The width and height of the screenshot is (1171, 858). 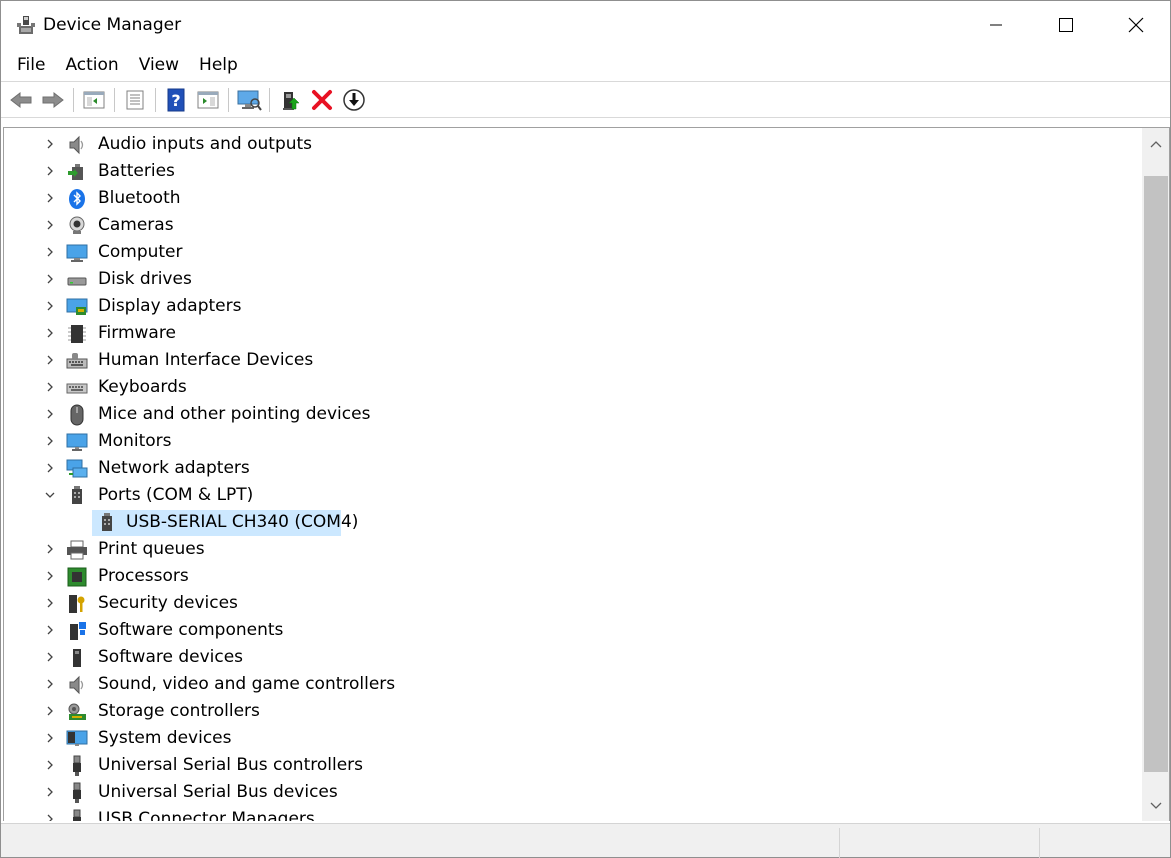 What do you see at coordinates (573, 792) in the screenshot?
I see `tree-category-item: Universal Serial Bus devices` at bounding box center [573, 792].